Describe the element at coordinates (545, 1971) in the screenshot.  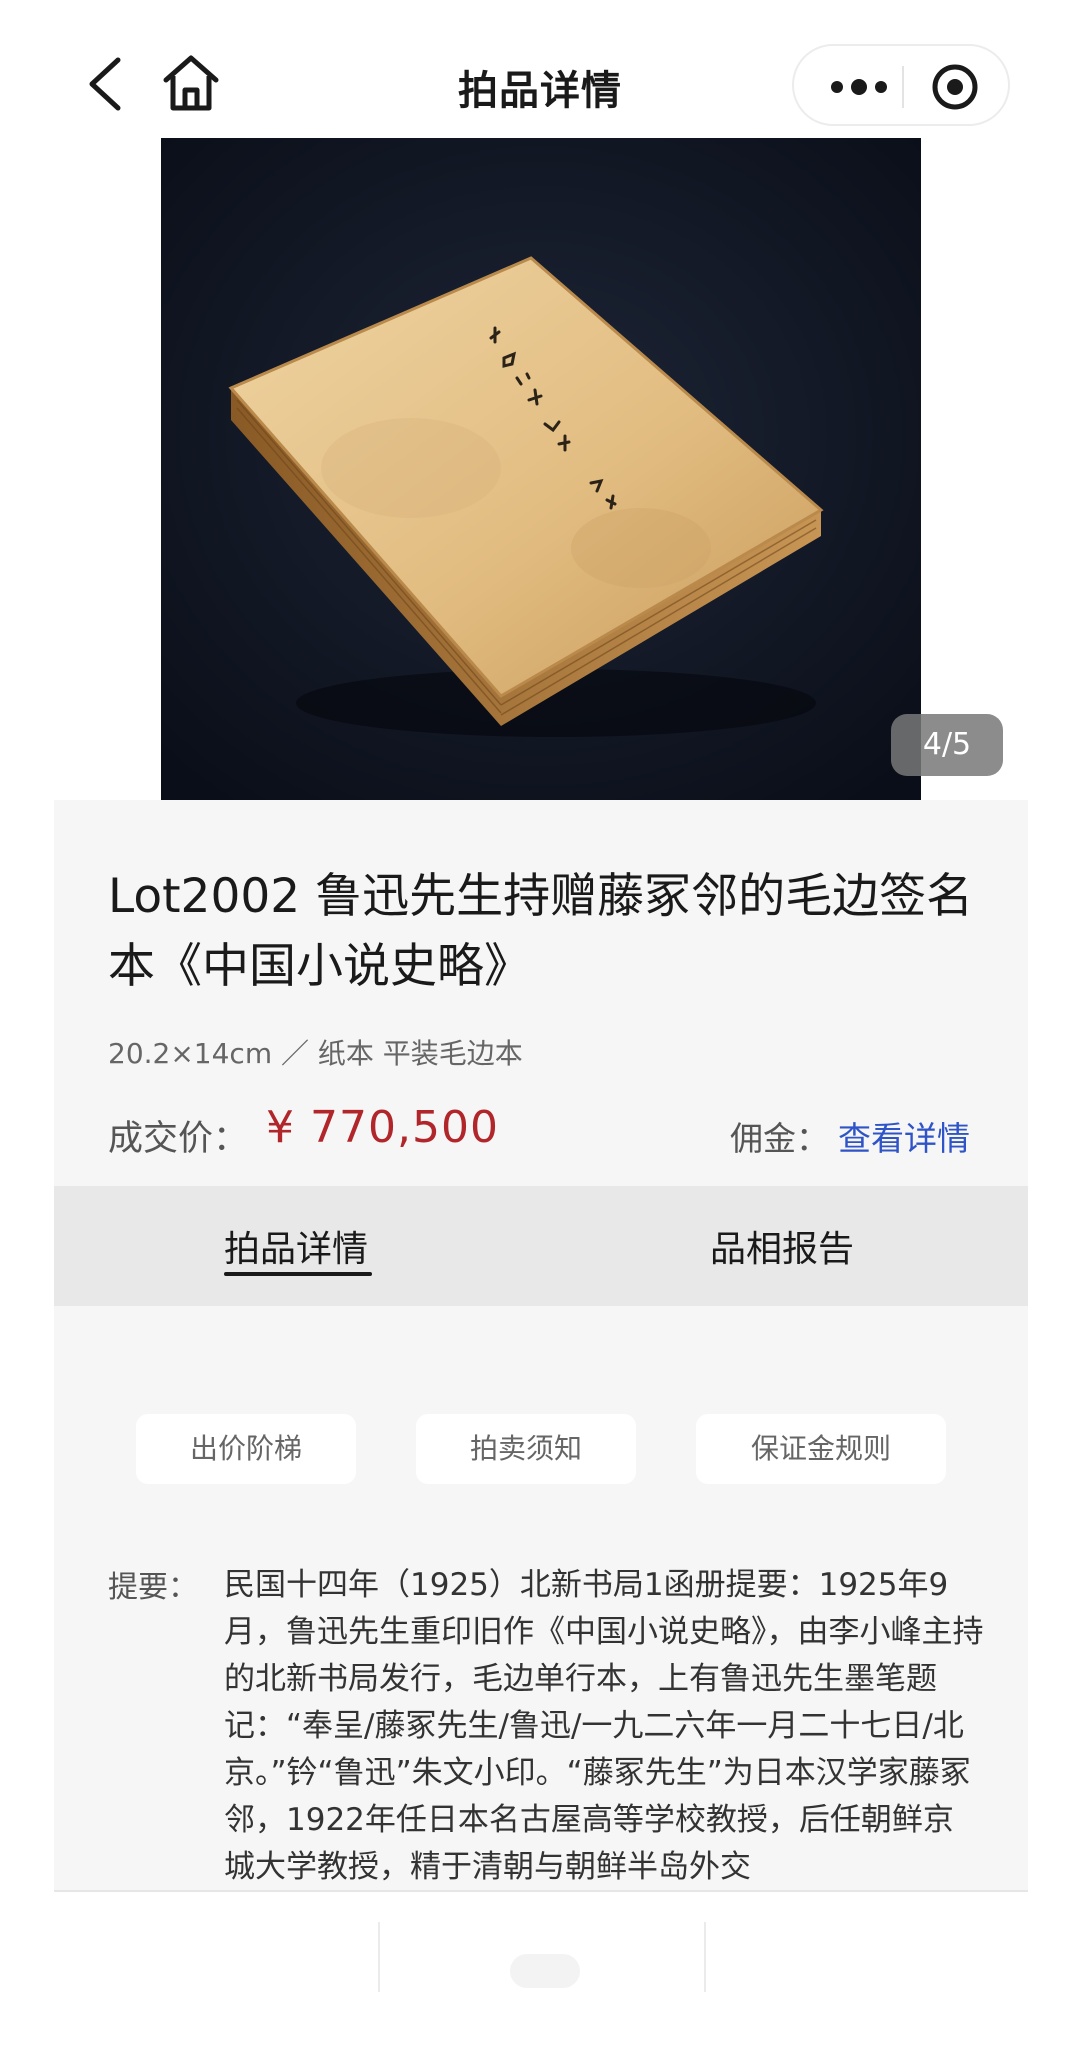
I see `bottom-action-icon` at that location.